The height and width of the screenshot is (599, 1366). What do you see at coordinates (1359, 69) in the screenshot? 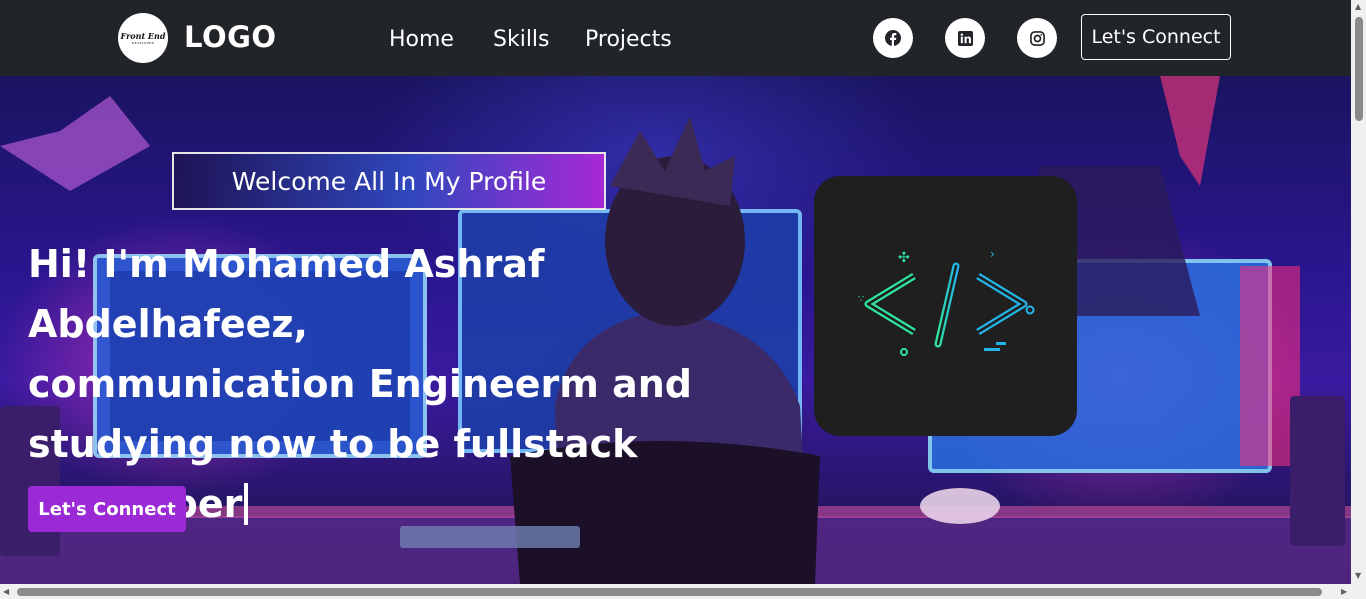
I see `vertical-scroll-thumb` at bounding box center [1359, 69].